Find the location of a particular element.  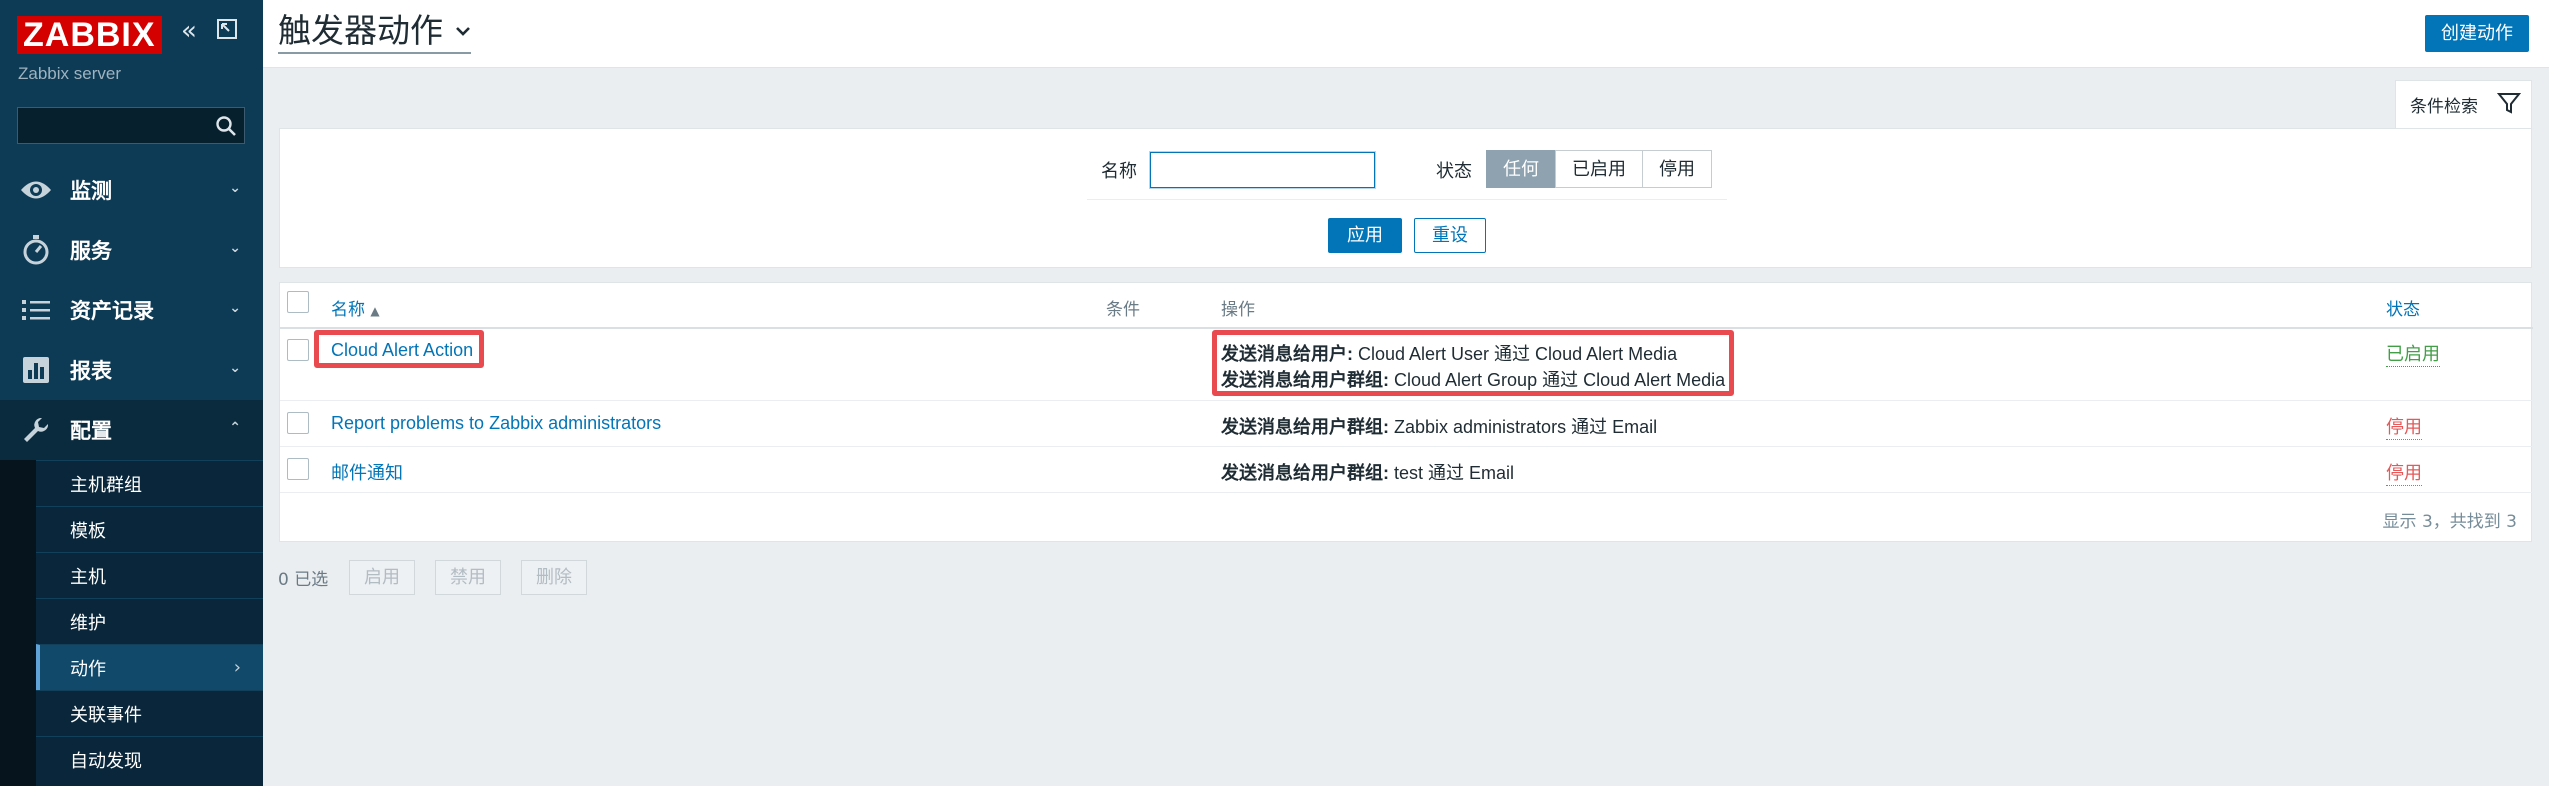

results-count: 显示 3，共找到 3 is located at coordinates (2449, 522).